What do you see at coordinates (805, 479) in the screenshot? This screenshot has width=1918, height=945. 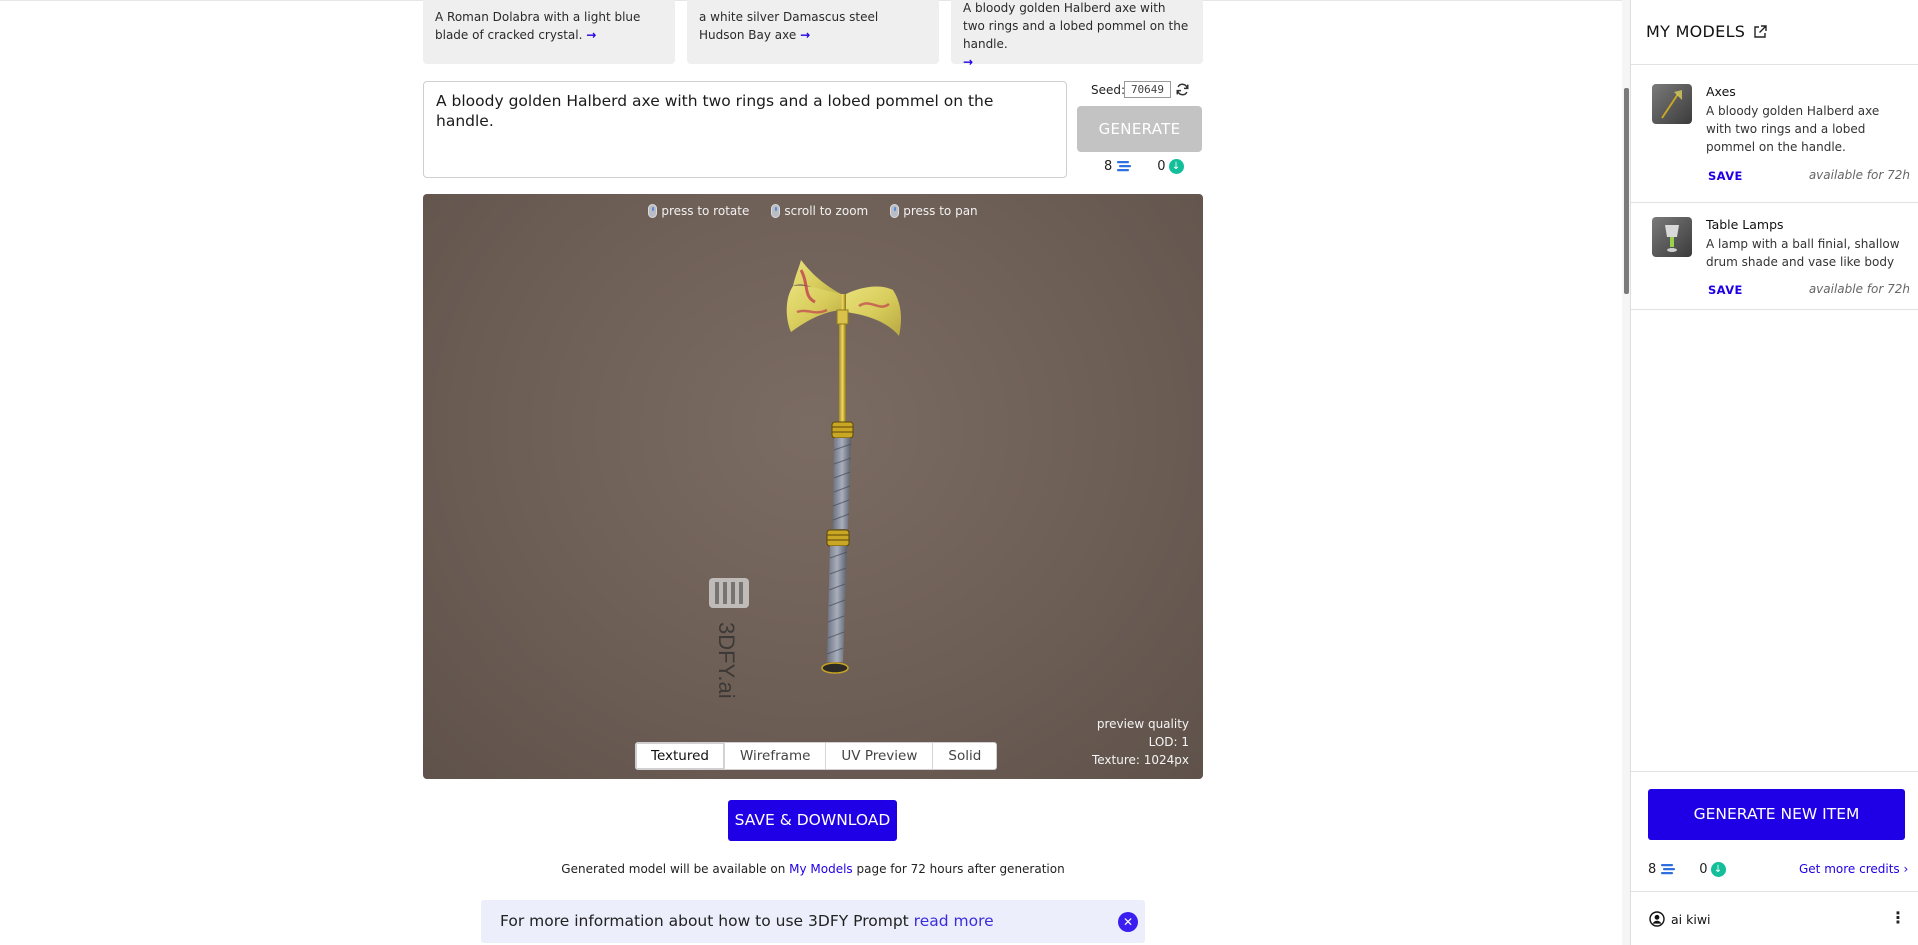 I see `halberd-axe-model: 3DFY.ai` at bounding box center [805, 479].